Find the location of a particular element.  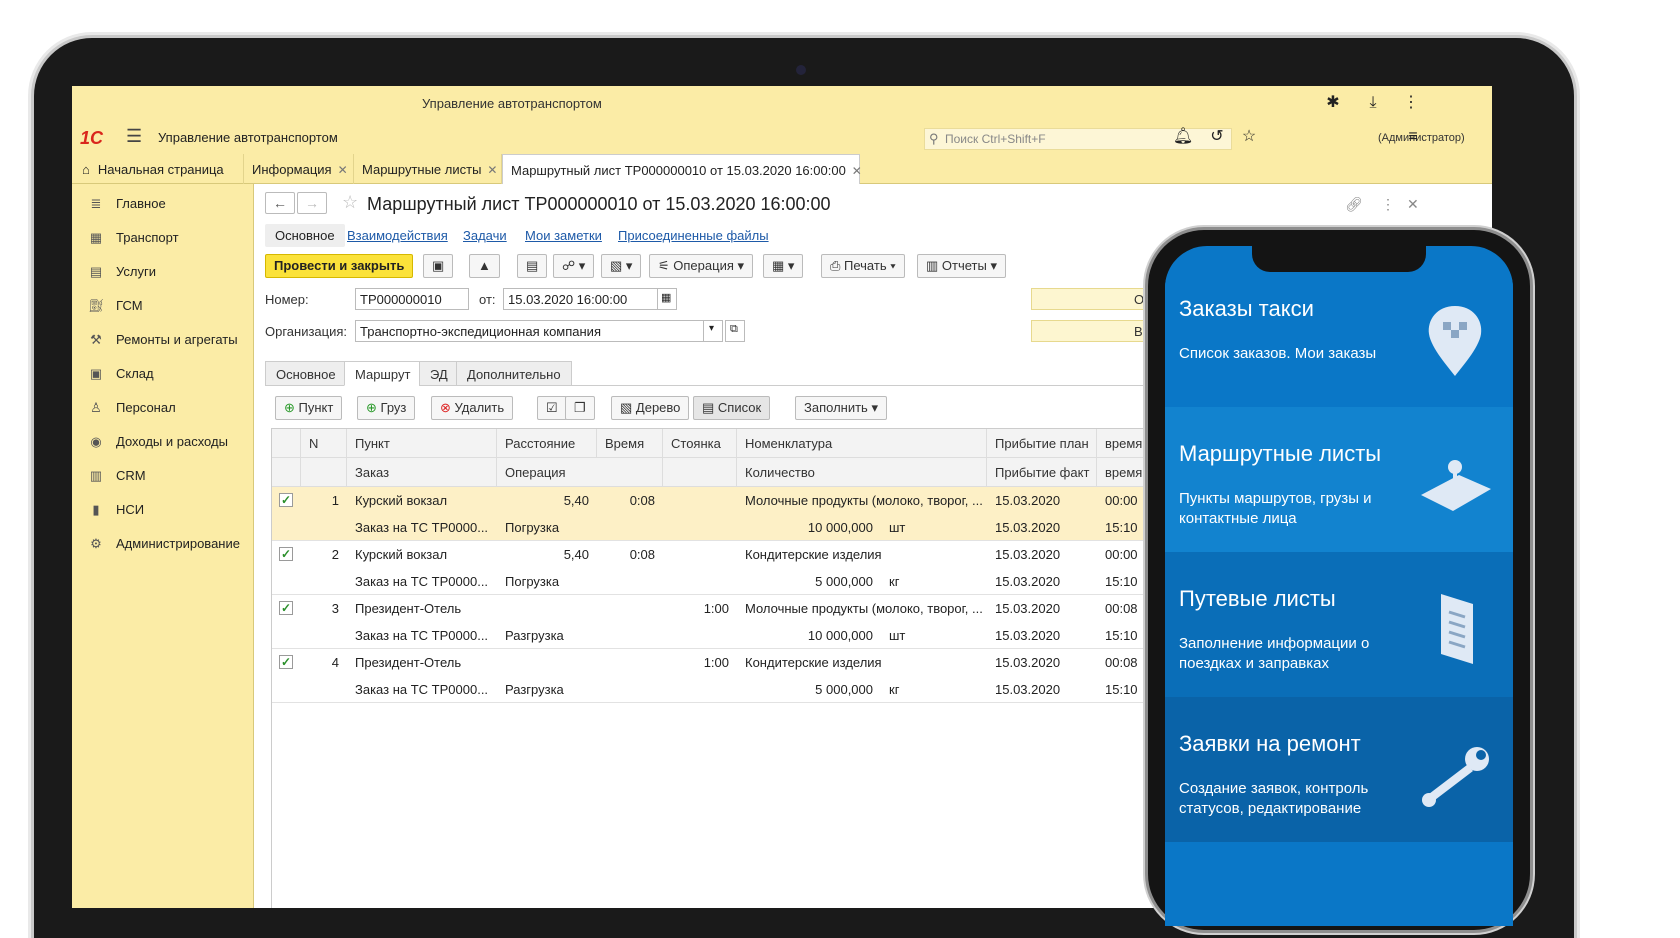

open-link-icon: ⧉ is located at coordinates (735, 331).